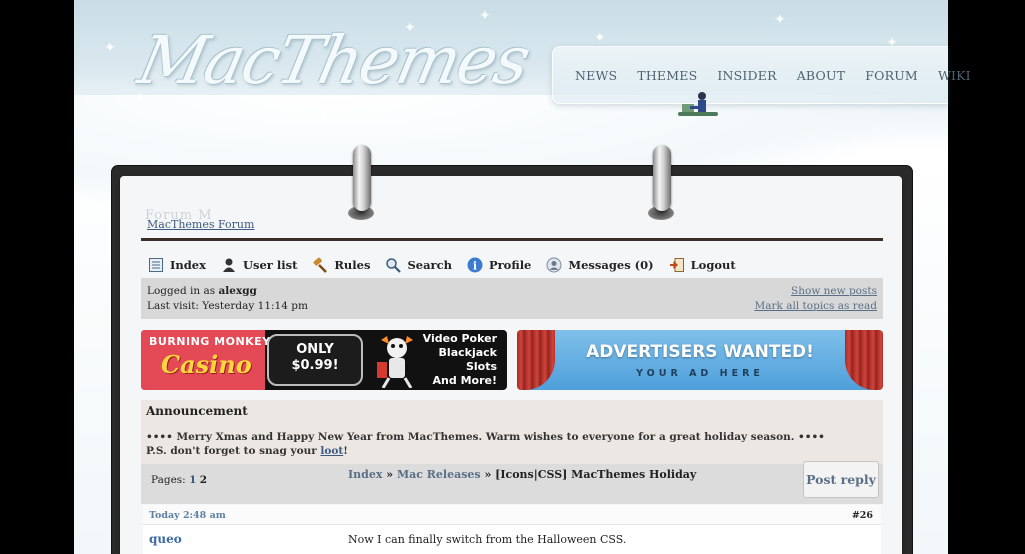 The image size is (1025, 554). I want to click on announcement-ps-end: !, so click(345, 451).